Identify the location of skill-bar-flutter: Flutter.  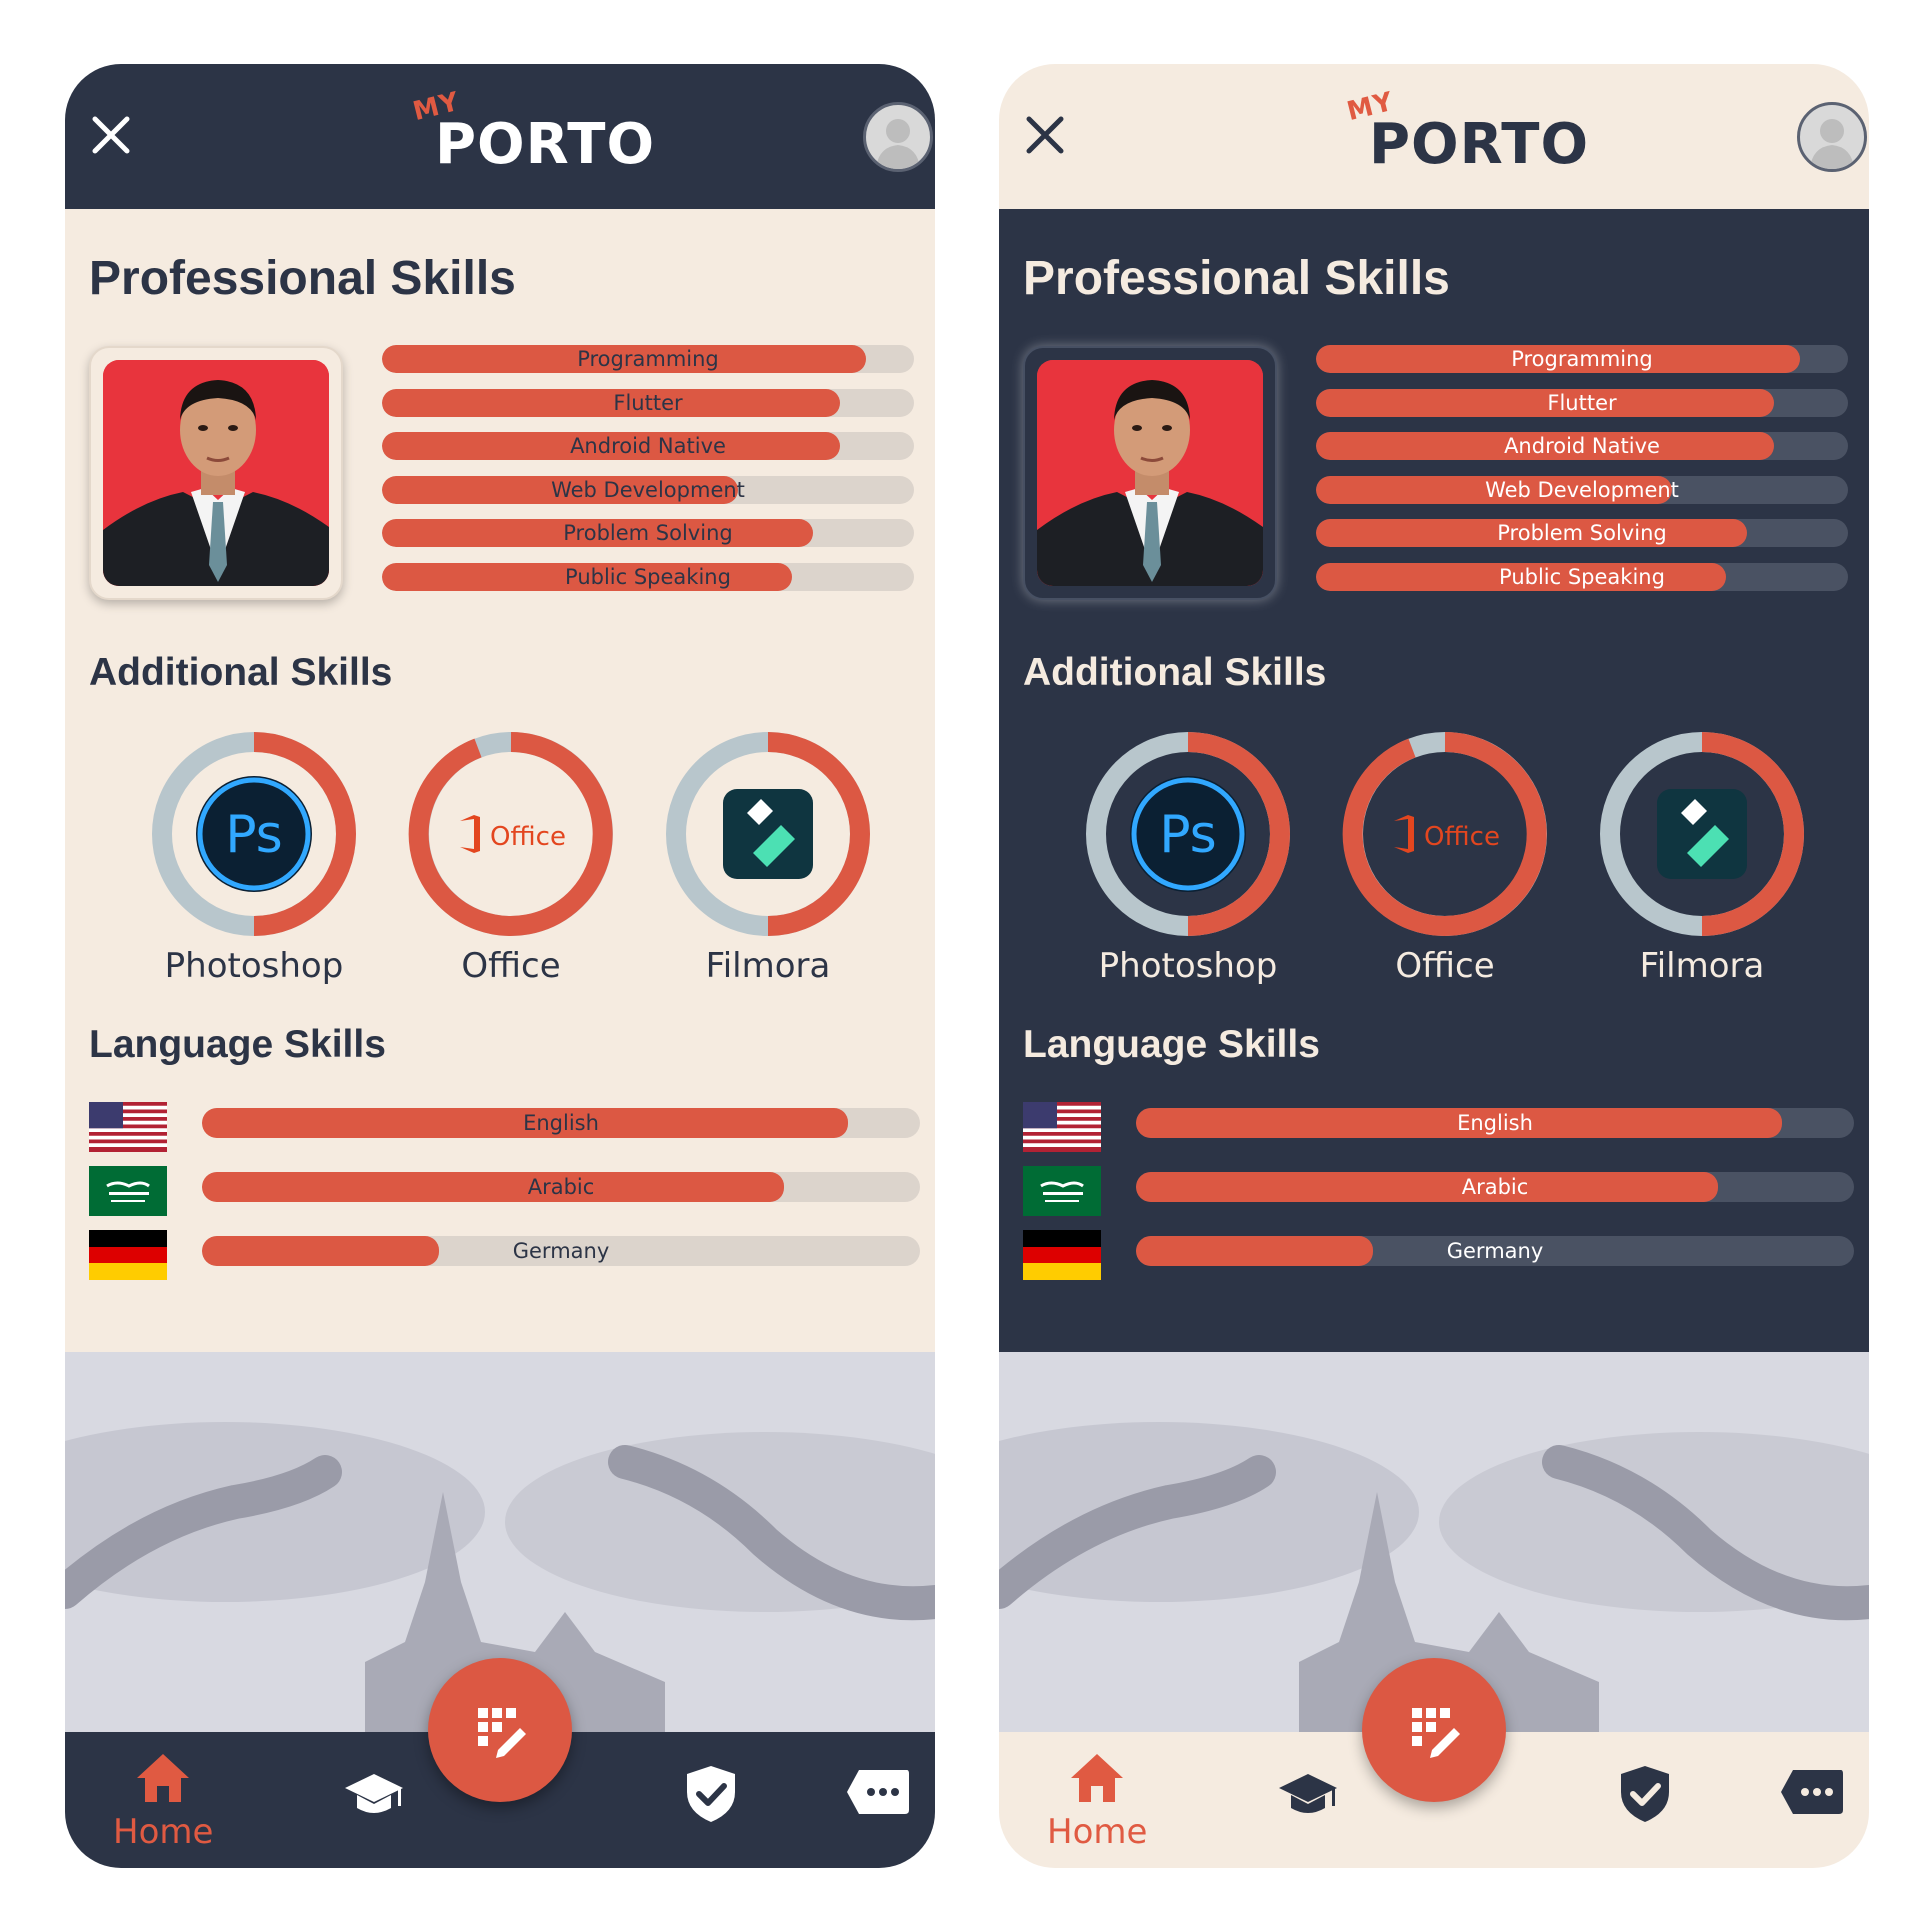
(648, 403).